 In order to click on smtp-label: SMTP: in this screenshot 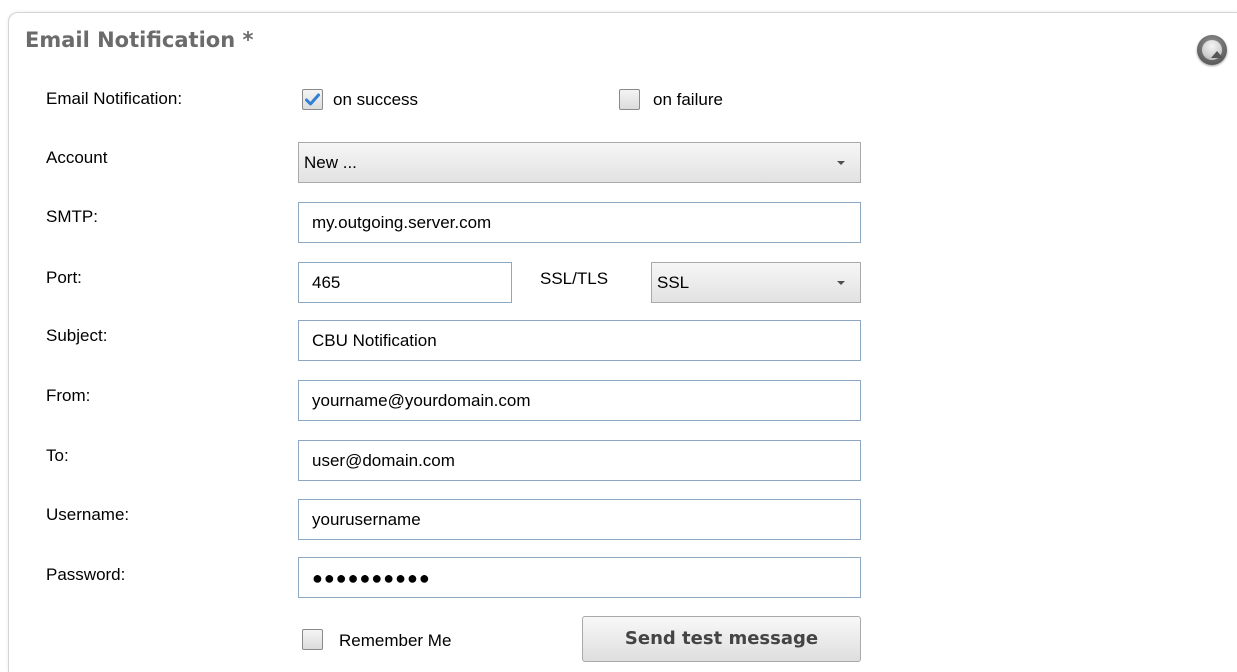, I will do `click(72, 216)`.